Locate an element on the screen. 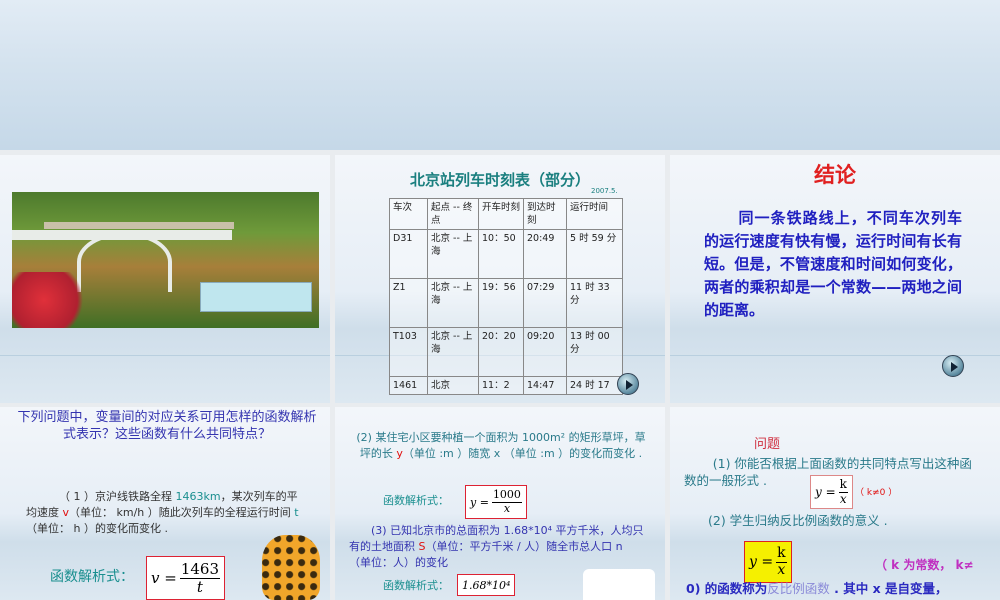  denominator: t is located at coordinates (199, 586).